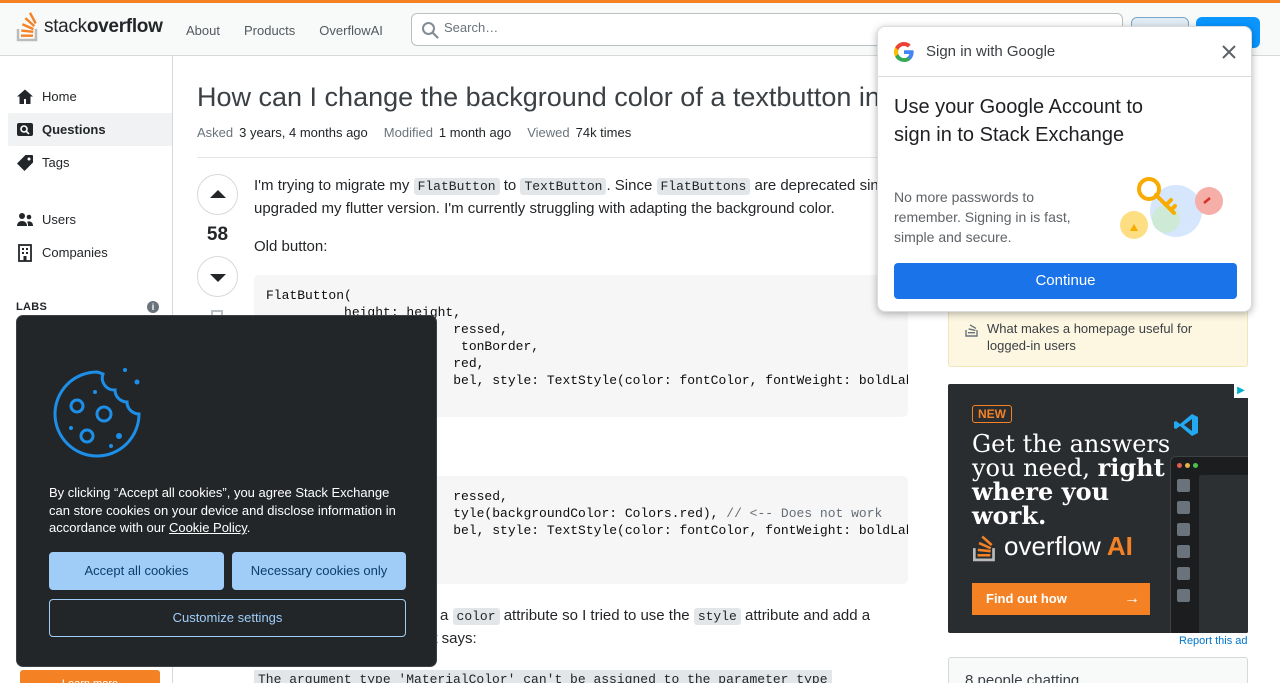 Image resolution: width=1280 pixels, height=683 pixels. Describe the element at coordinates (97, 413) in the screenshot. I see `cookie-icon` at that location.